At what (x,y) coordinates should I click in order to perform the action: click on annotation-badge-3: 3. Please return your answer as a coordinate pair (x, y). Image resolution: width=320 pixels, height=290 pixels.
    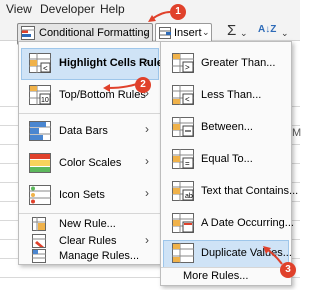
    Looking at the image, I should click on (288, 270).